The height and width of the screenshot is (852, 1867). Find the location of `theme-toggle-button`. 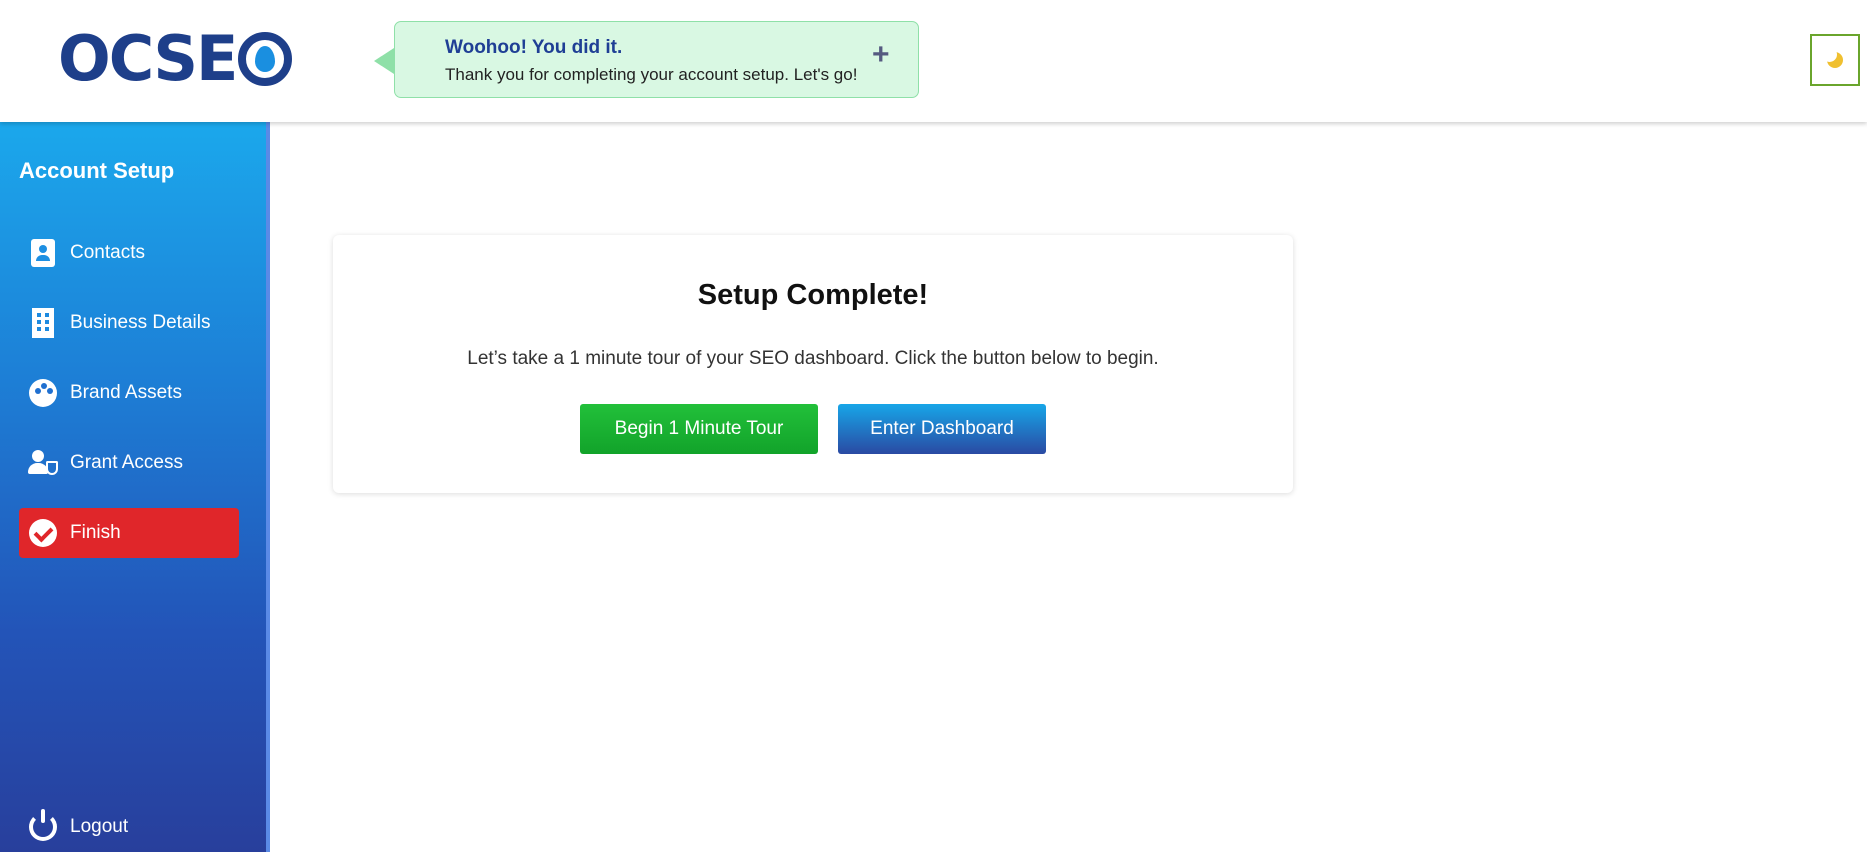

theme-toggle-button is located at coordinates (1835, 60).